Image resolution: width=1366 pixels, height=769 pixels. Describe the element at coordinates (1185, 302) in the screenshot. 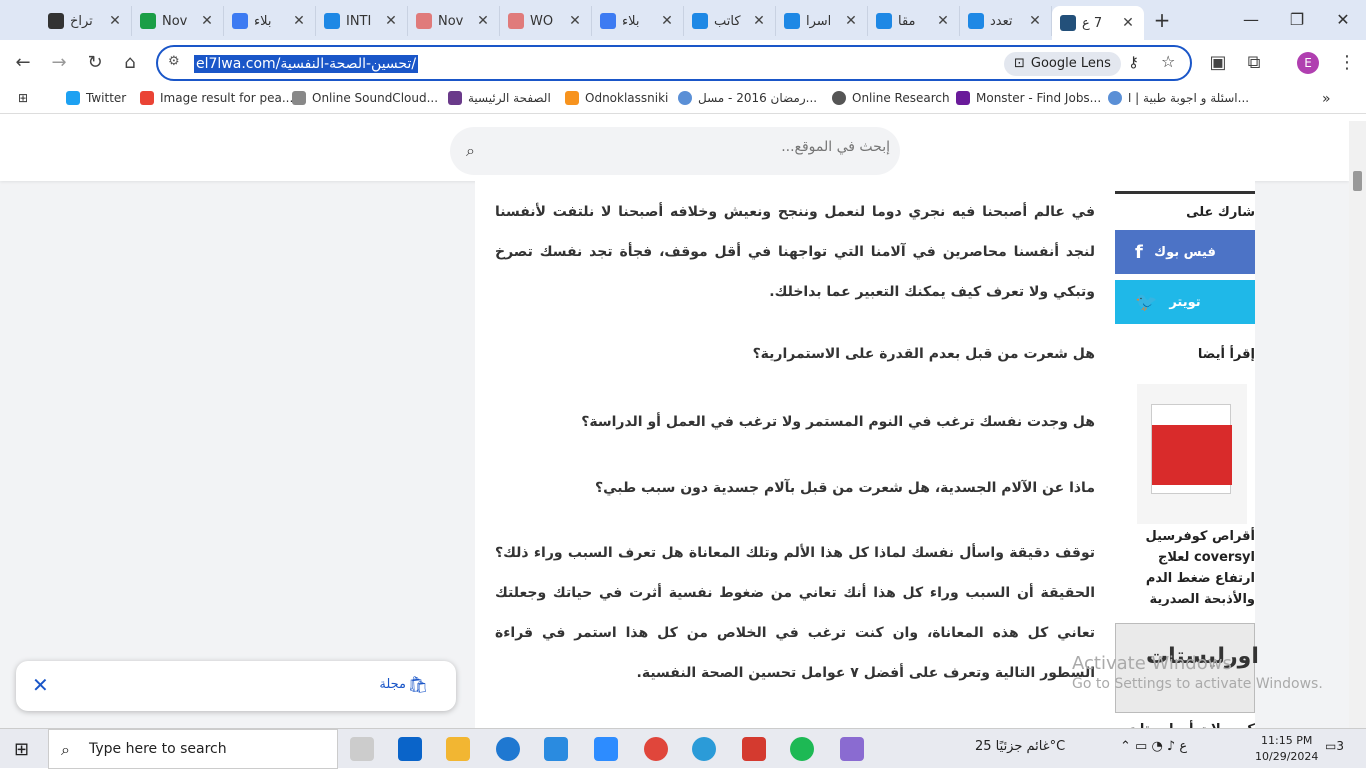

I see `twitter-share-button: 🐦 تويتر` at that location.